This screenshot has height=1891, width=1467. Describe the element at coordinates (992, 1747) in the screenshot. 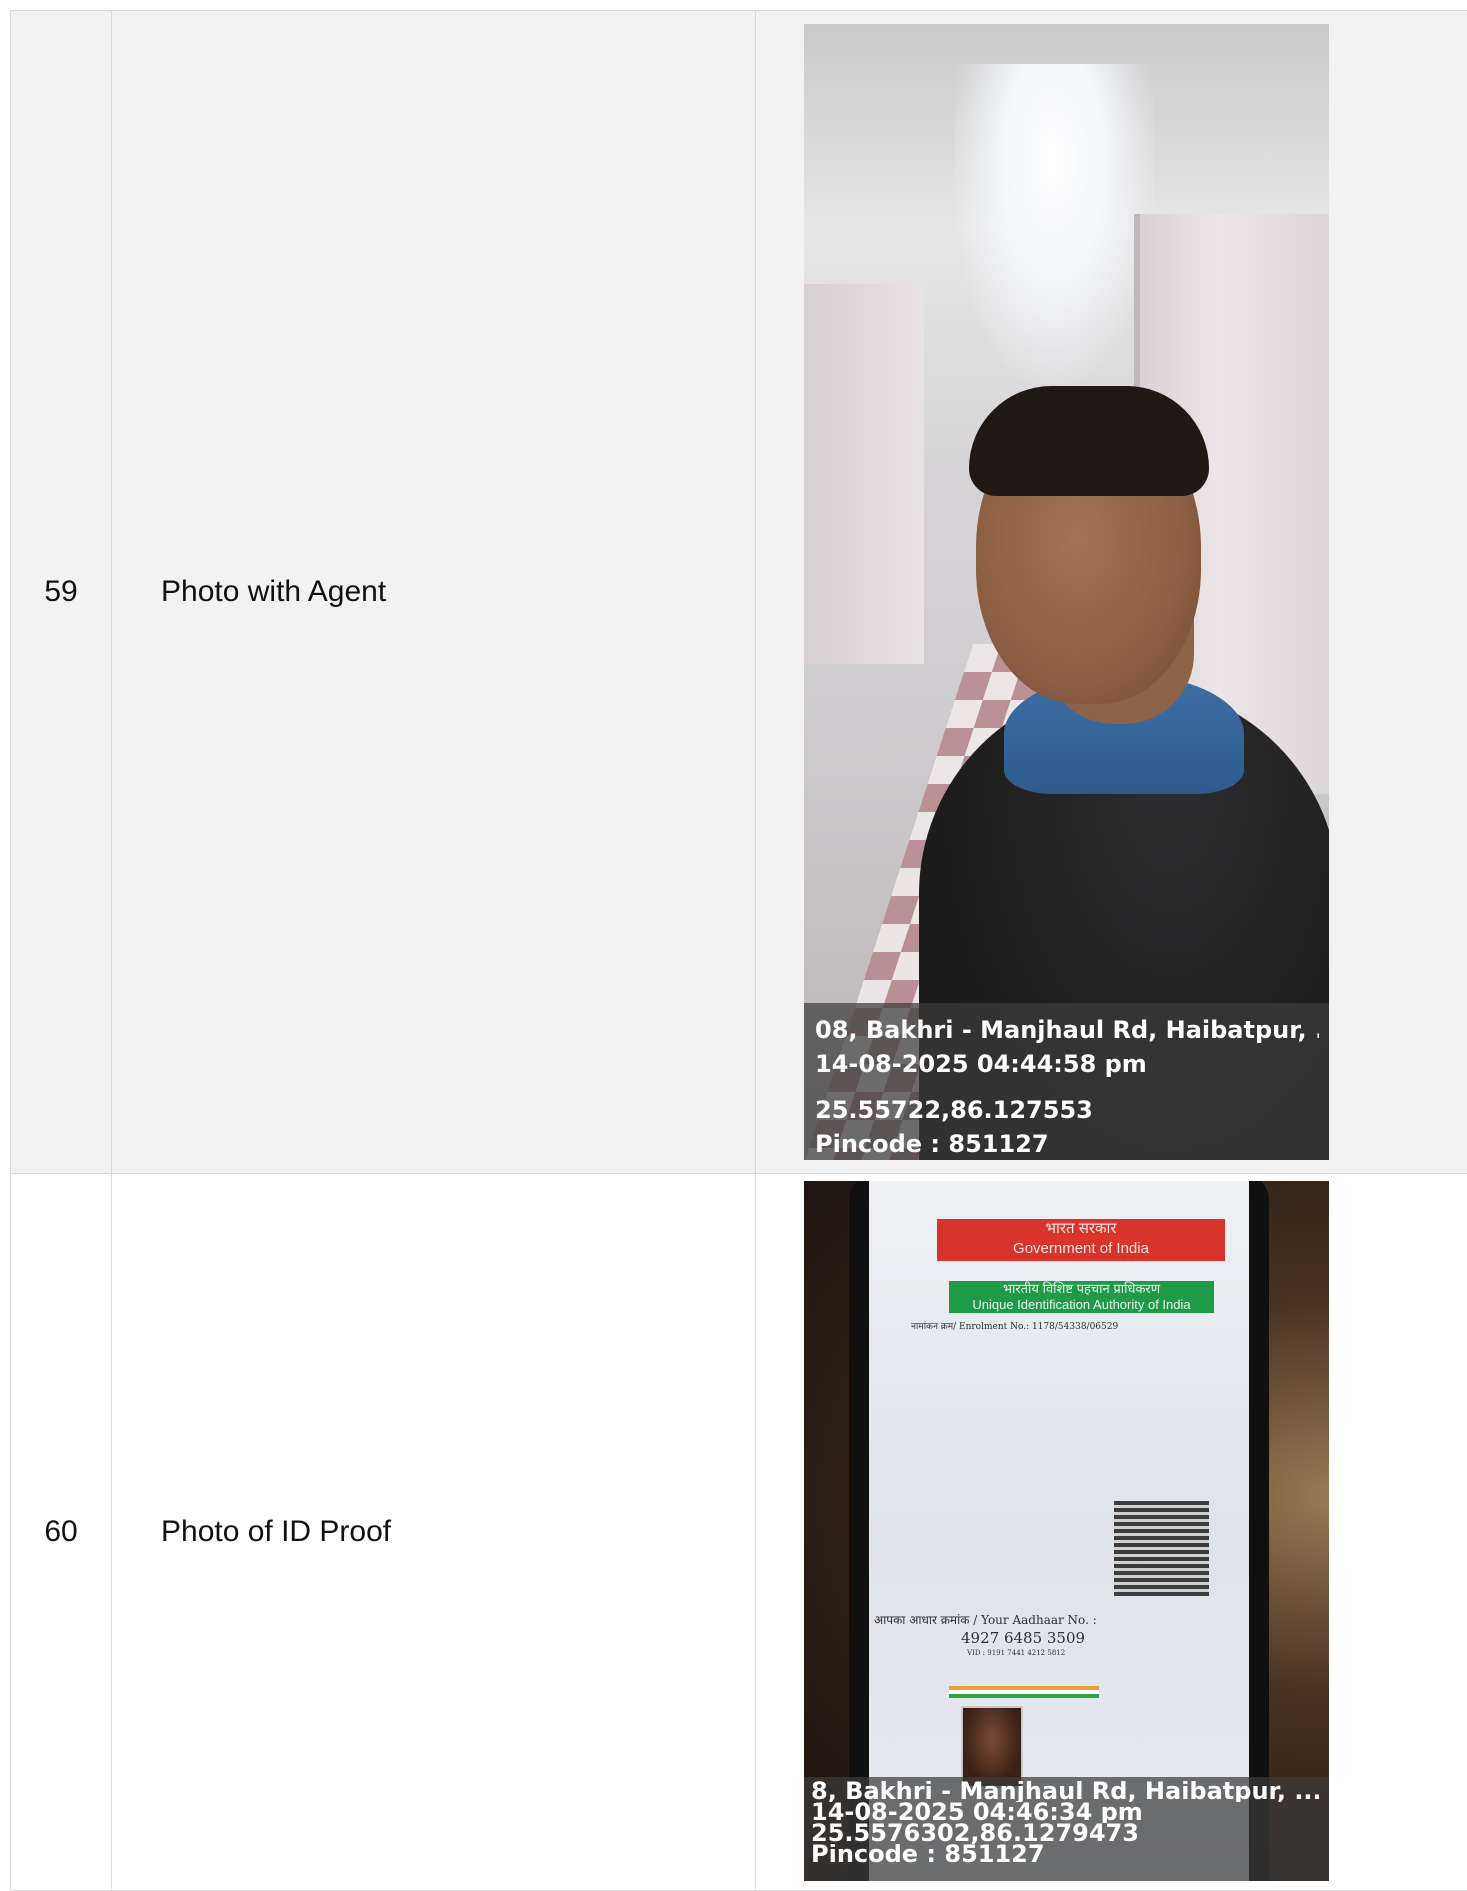

I see `id-portrait` at that location.